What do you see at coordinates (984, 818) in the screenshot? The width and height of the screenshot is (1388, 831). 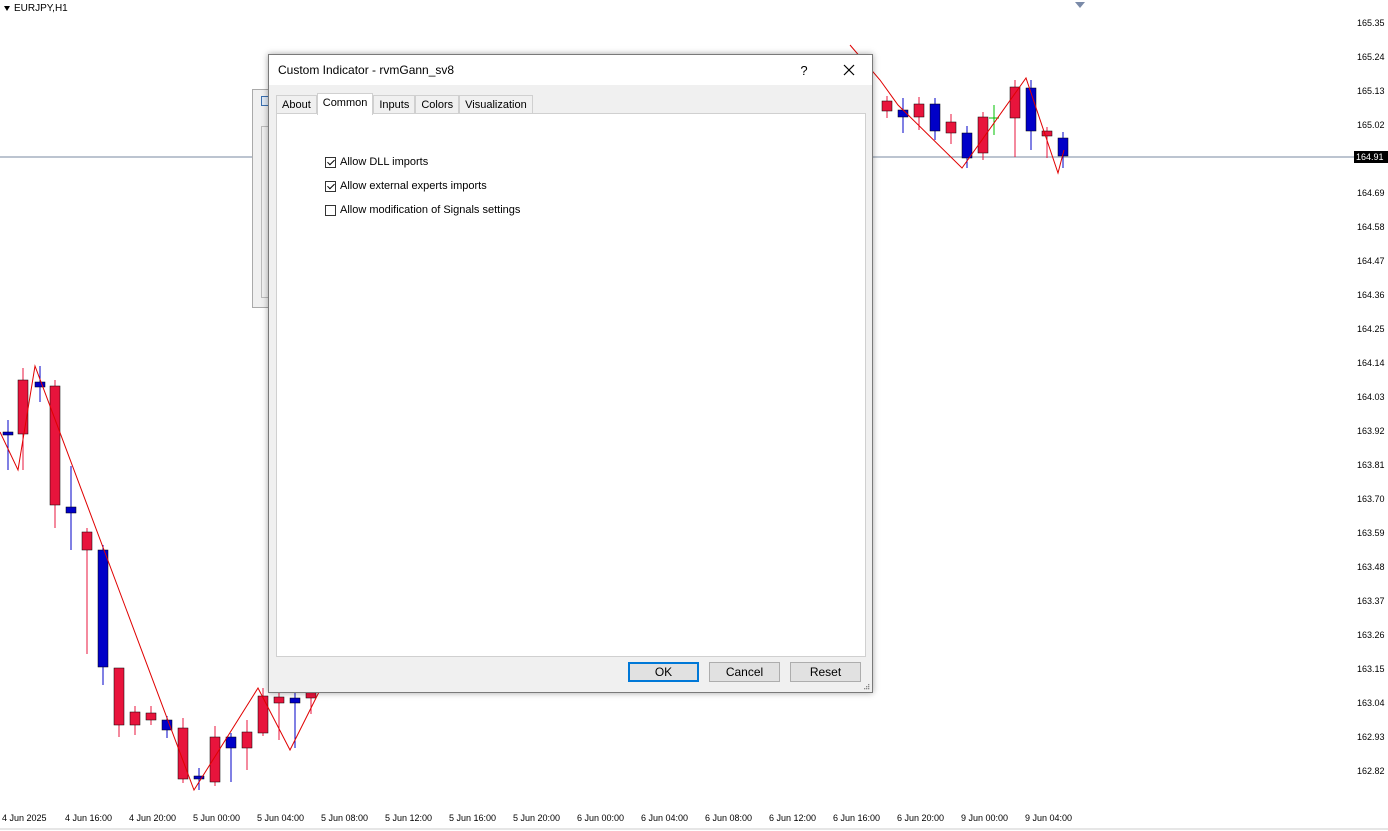 I see `time-tick-label: 9 Jun 00:00` at bounding box center [984, 818].